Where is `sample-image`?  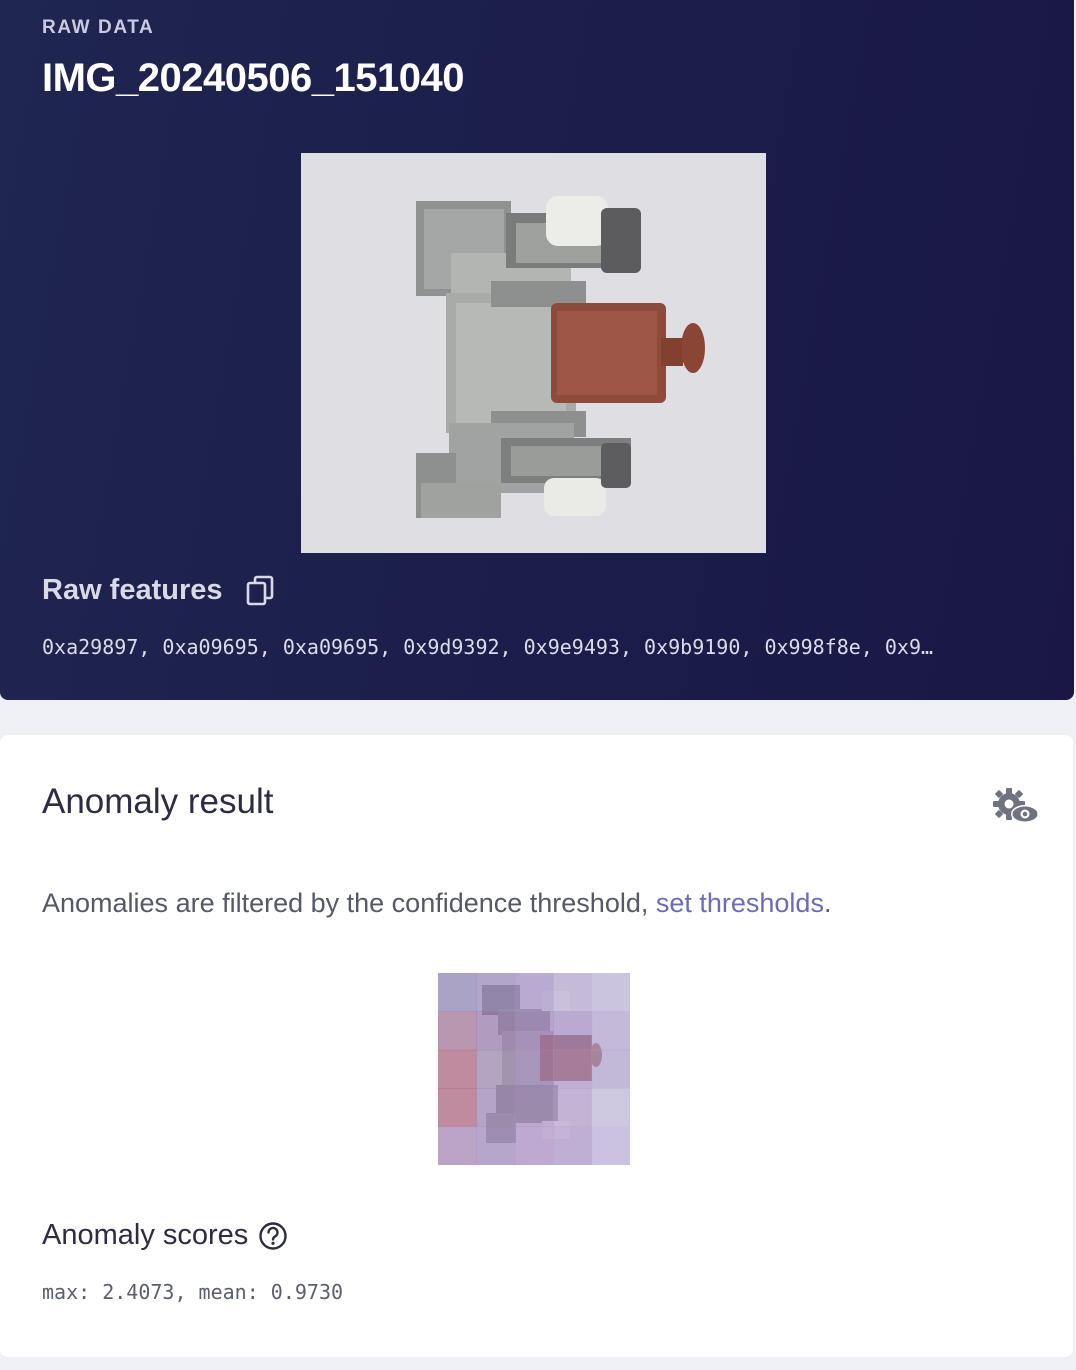
sample-image is located at coordinates (533, 353).